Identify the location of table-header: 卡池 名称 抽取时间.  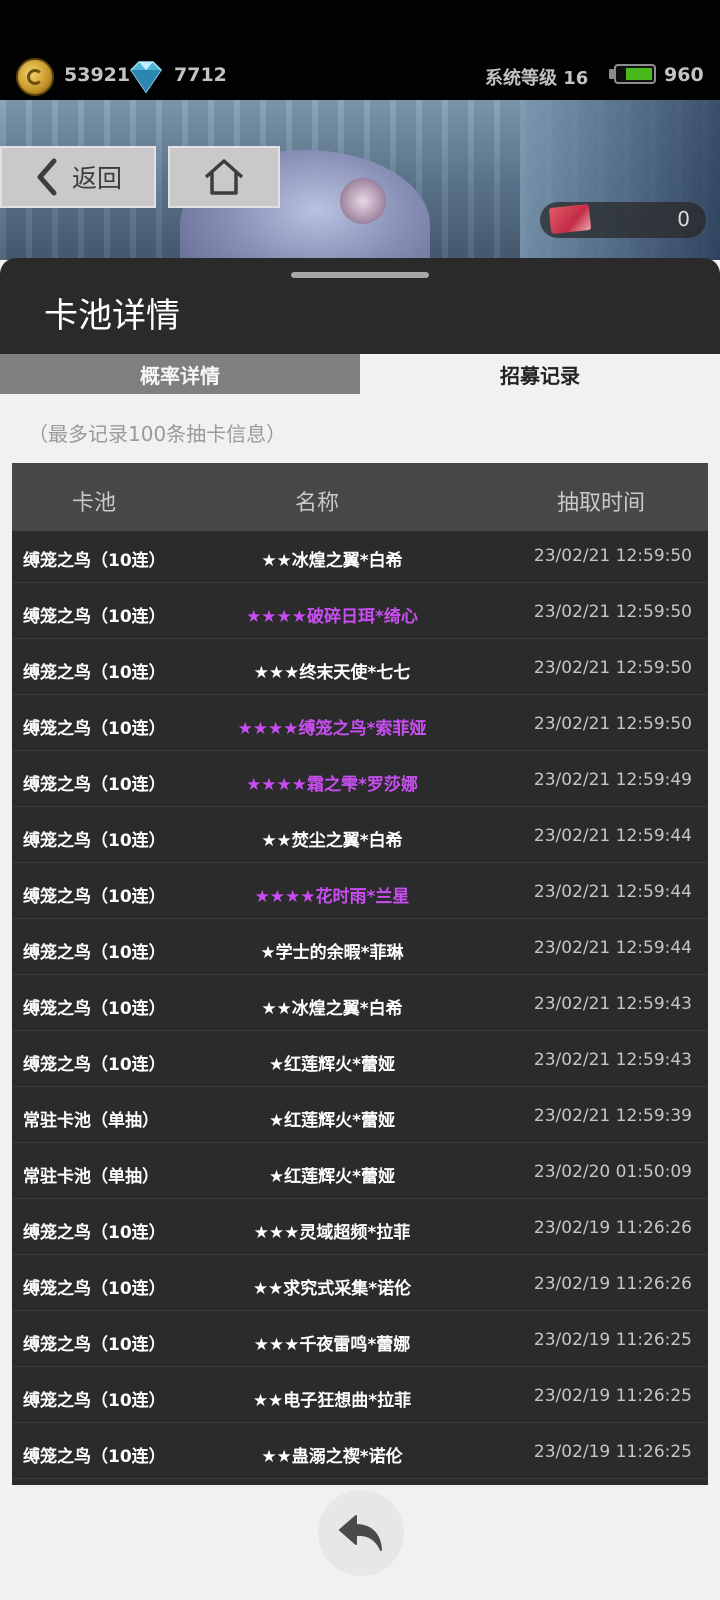
(360, 497).